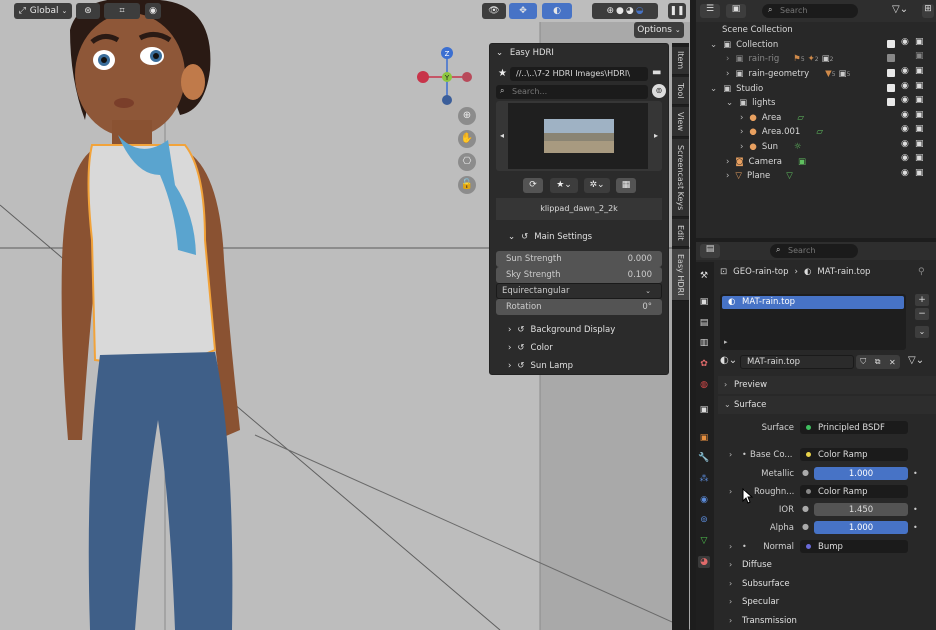 This screenshot has height=630, width=936. What do you see at coordinates (704, 458) in the screenshot?
I see `wrench-icon: 🔧` at bounding box center [704, 458].